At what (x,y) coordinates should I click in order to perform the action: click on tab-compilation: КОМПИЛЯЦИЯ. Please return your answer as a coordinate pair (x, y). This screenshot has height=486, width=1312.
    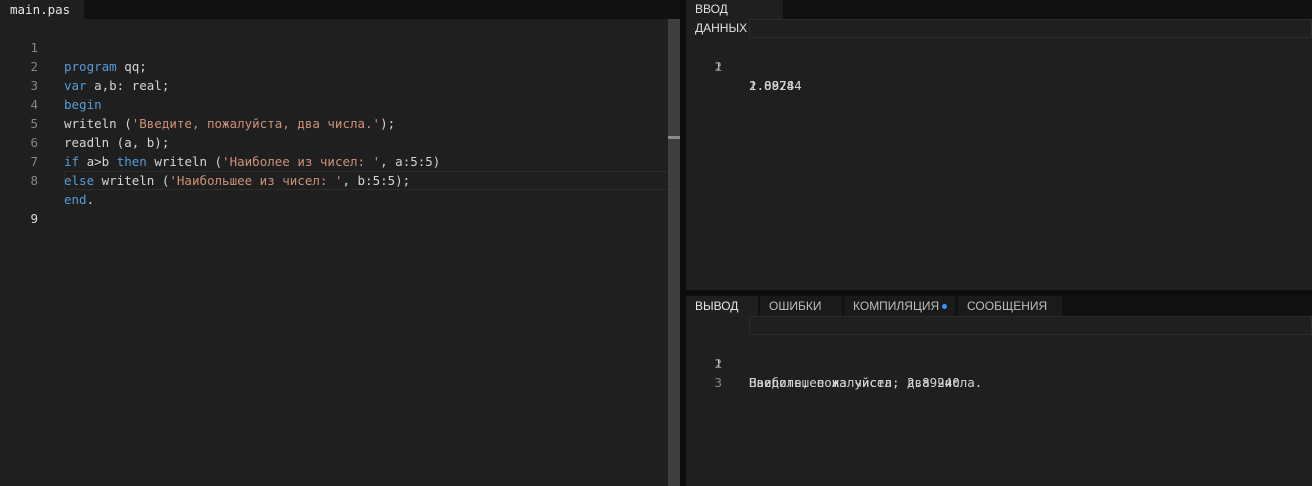
    Looking at the image, I should click on (899, 306).